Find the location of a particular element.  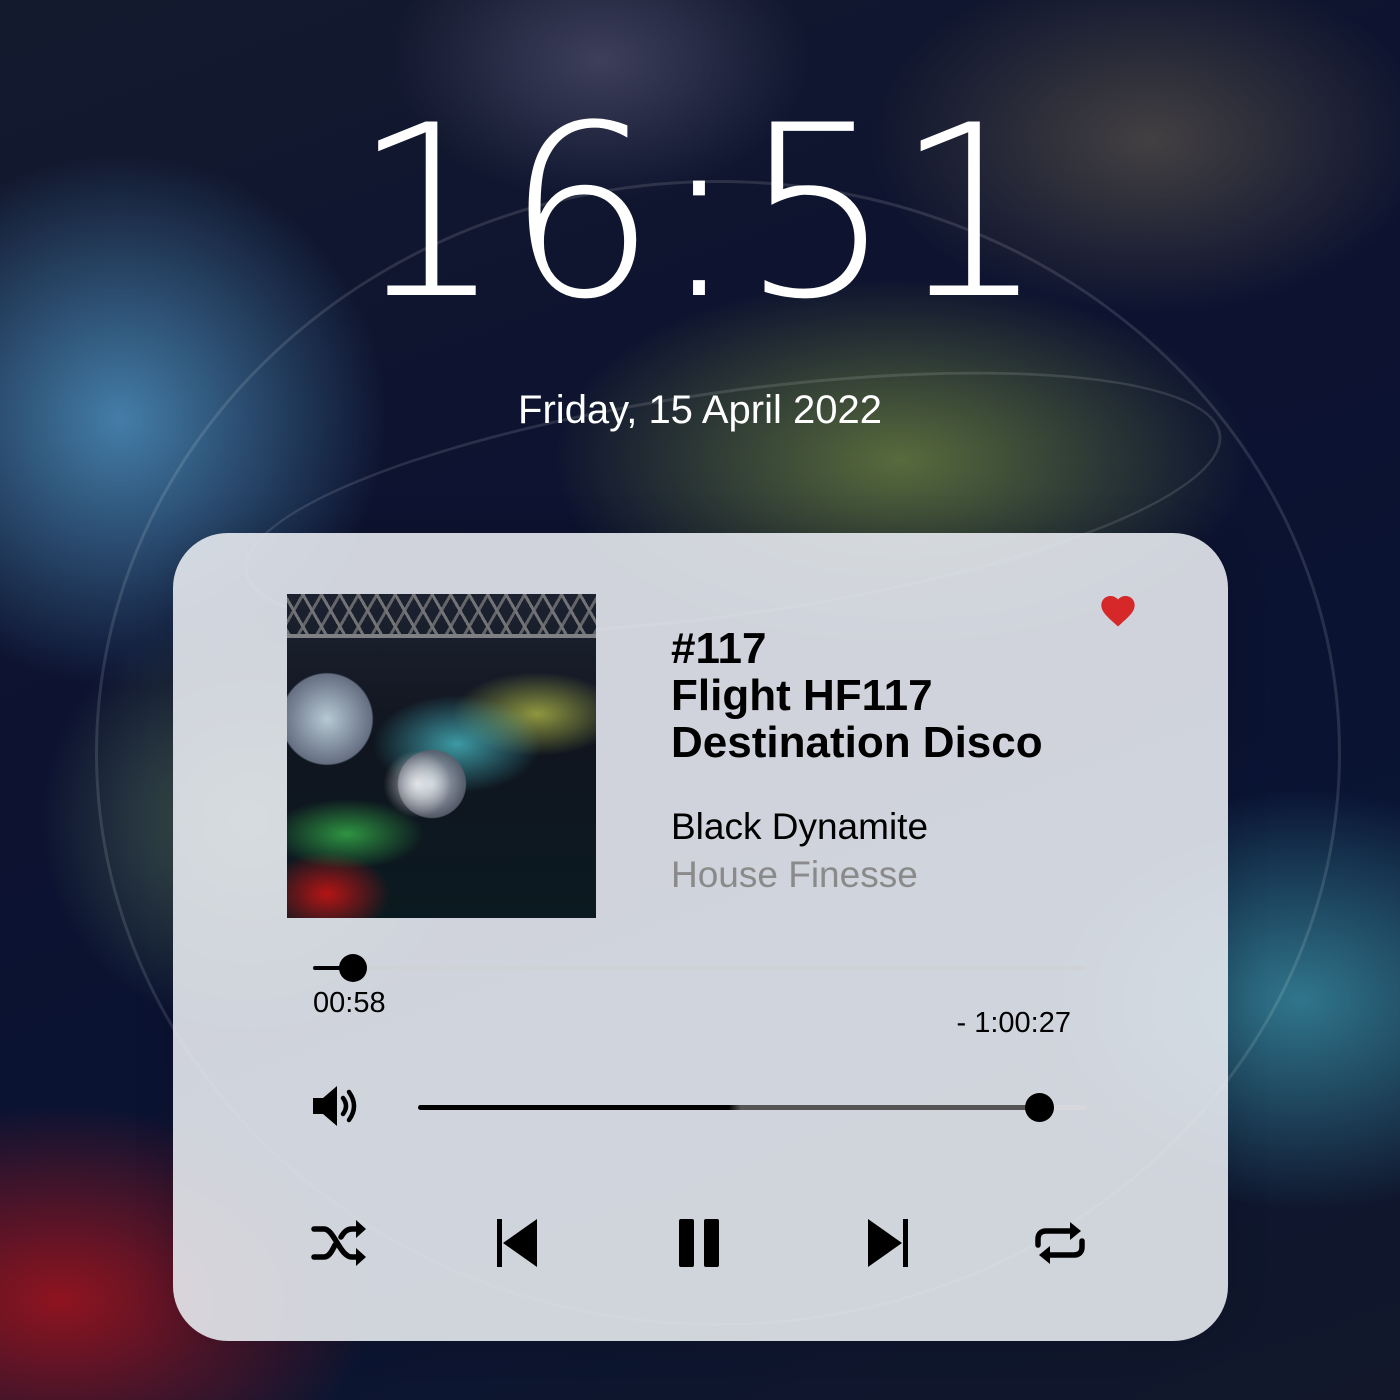

track-title-line-number: #117 is located at coordinates (719, 648).